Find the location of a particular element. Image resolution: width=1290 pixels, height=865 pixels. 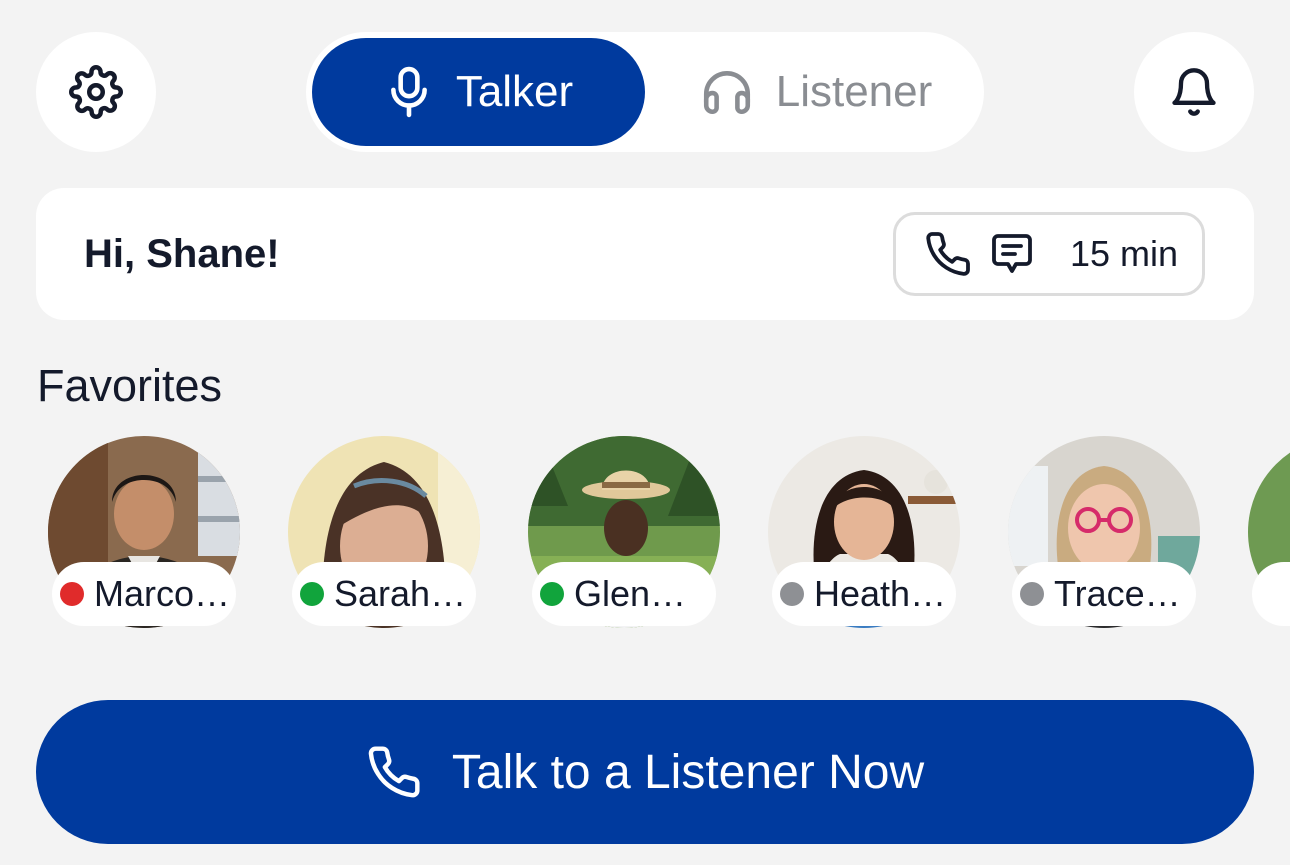

bell-icon is located at coordinates (1194, 92).